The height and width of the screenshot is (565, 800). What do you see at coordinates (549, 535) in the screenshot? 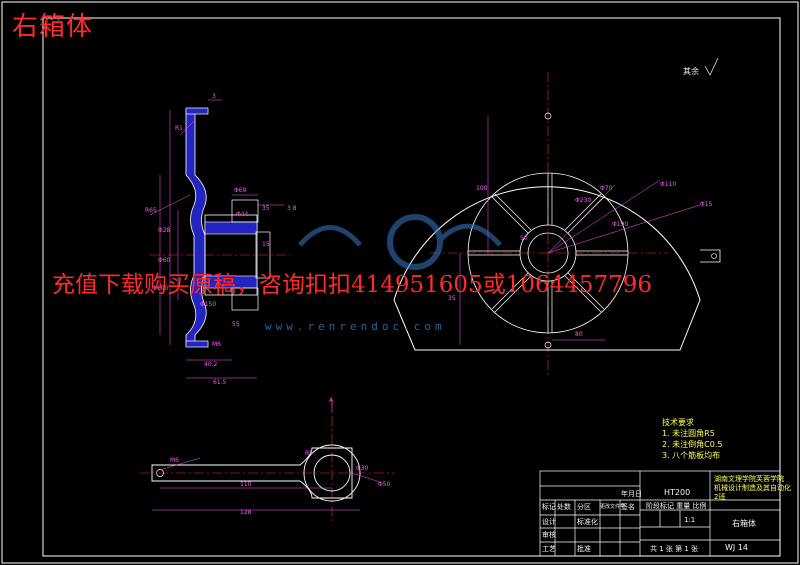
I see `title-block-role: 审核` at bounding box center [549, 535].